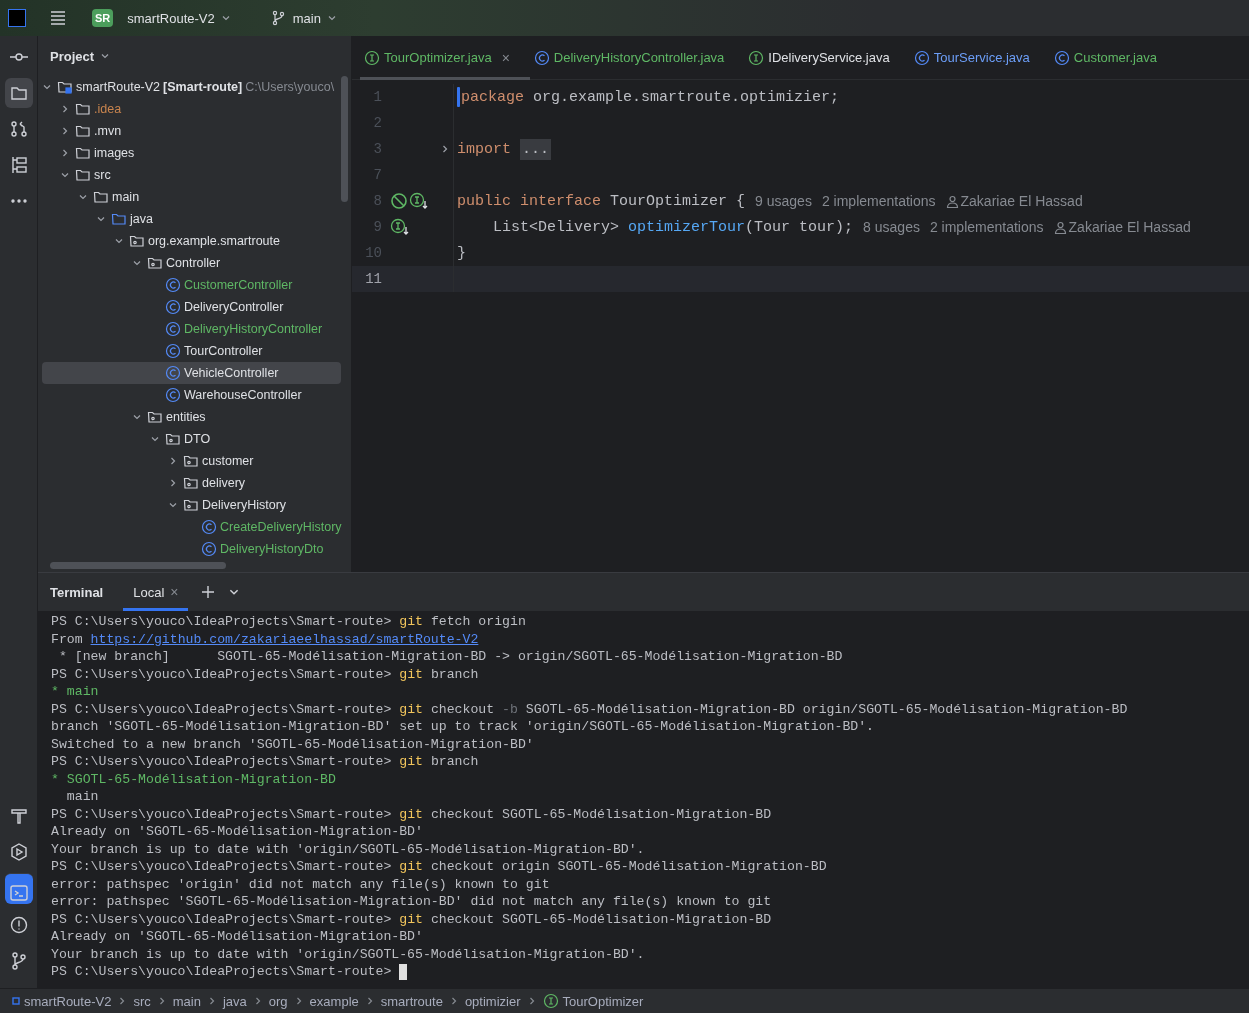 The width and height of the screenshot is (1249, 1013). What do you see at coordinates (191, 527) in the screenshot?
I see `tree-item: CreateDeliveryHistory` at bounding box center [191, 527].